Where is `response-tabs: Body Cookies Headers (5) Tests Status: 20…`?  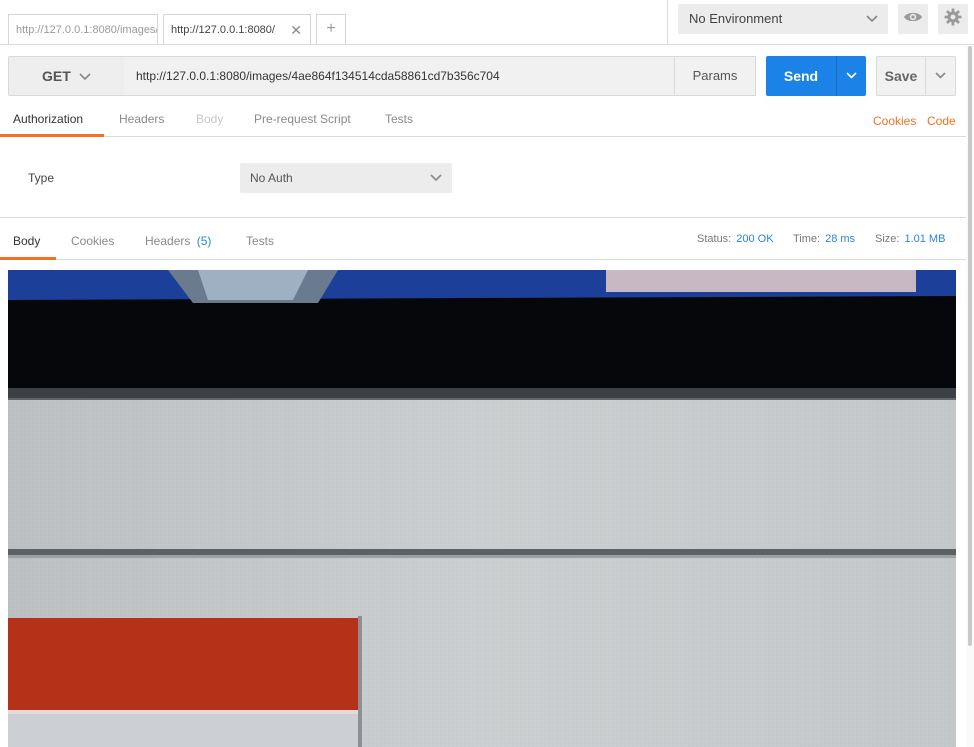 response-tabs: Body Cookies Headers (5) Tests Status: 20… is located at coordinates (483, 239).